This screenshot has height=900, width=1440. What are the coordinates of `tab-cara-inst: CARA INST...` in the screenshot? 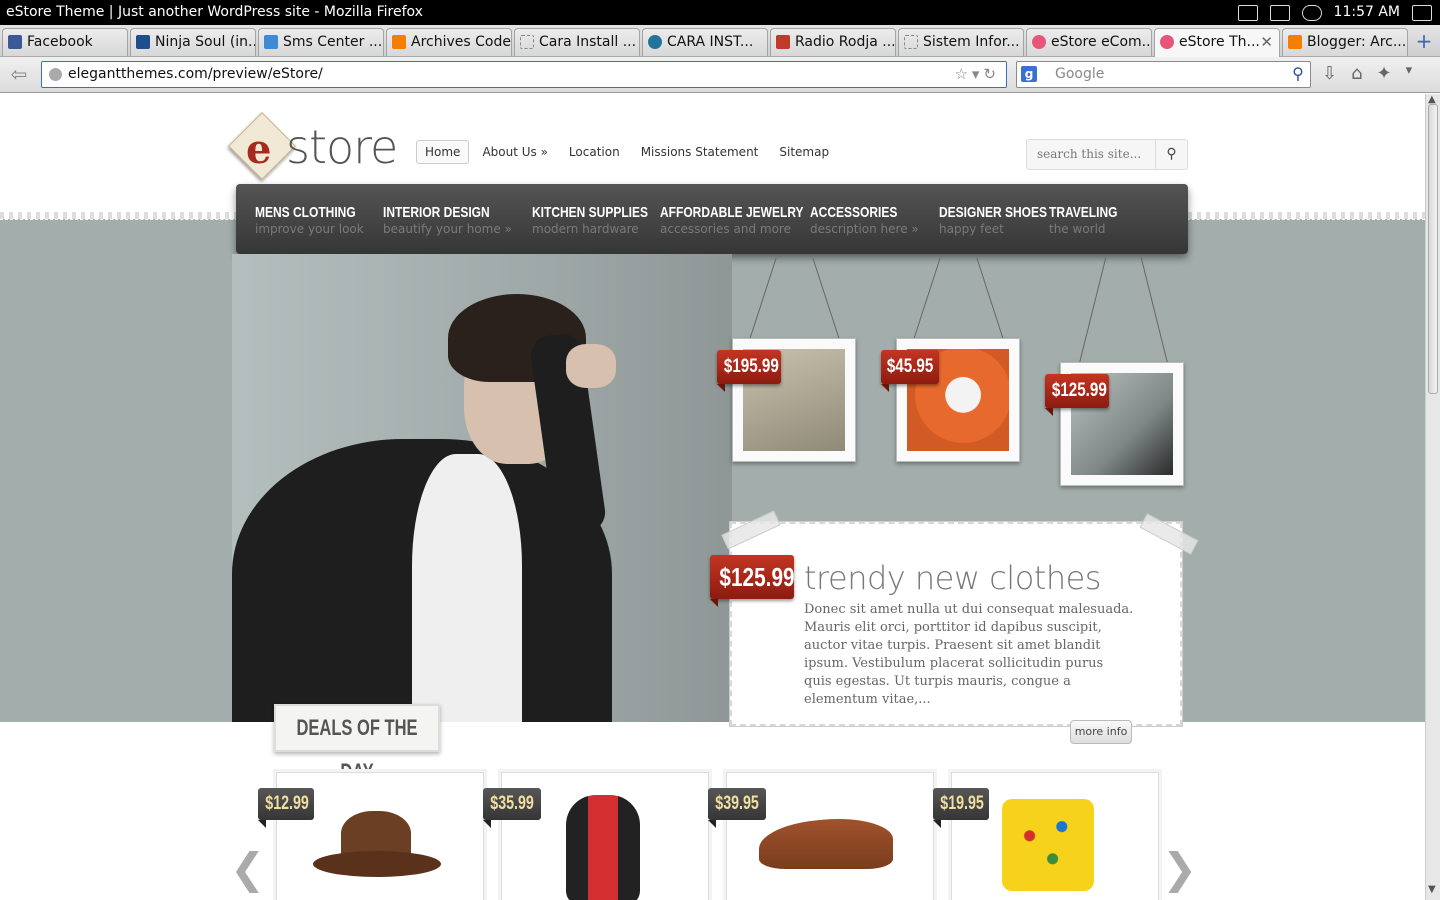 It's located at (705, 42).